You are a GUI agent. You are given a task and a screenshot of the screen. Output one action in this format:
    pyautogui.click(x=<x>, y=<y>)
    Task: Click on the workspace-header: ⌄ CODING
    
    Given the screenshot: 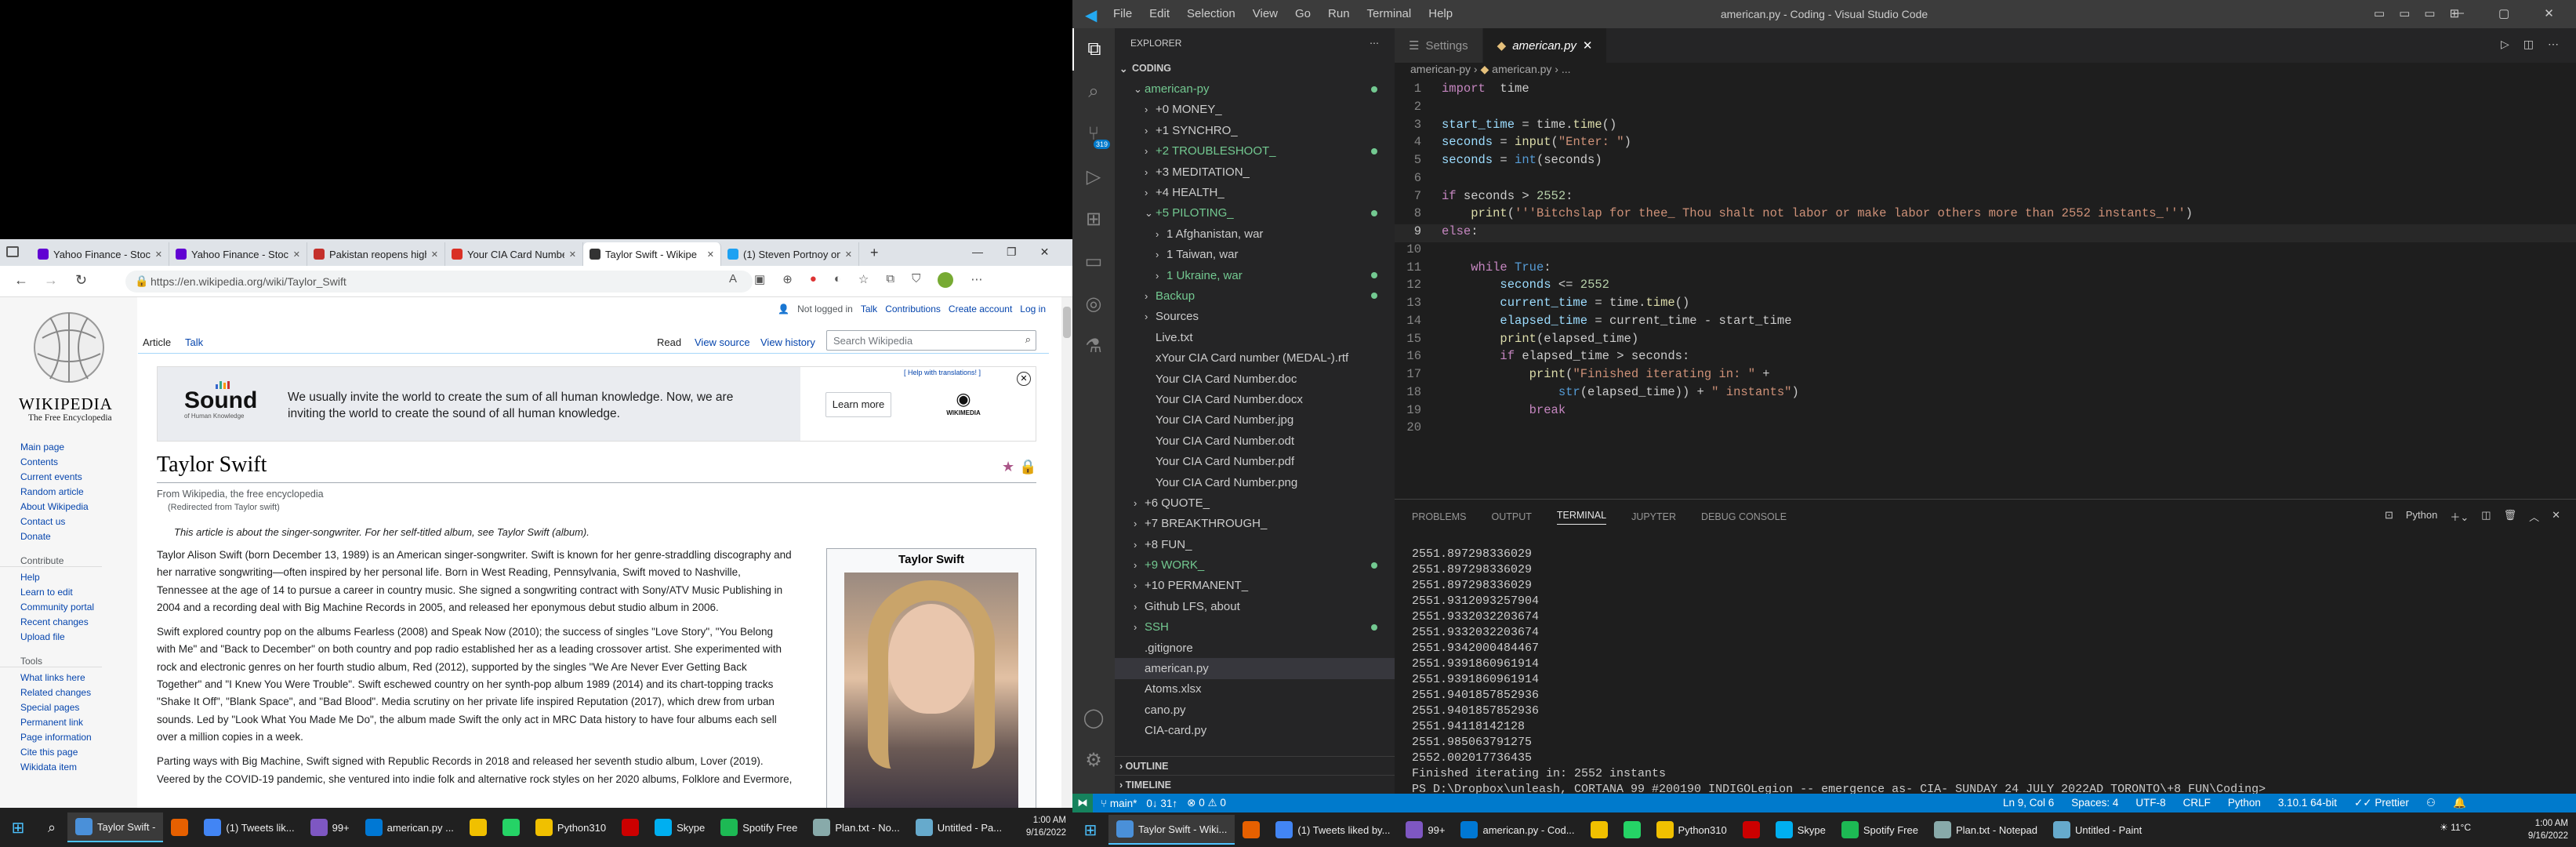 What is the action you would take?
    pyautogui.click(x=1255, y=68)
    